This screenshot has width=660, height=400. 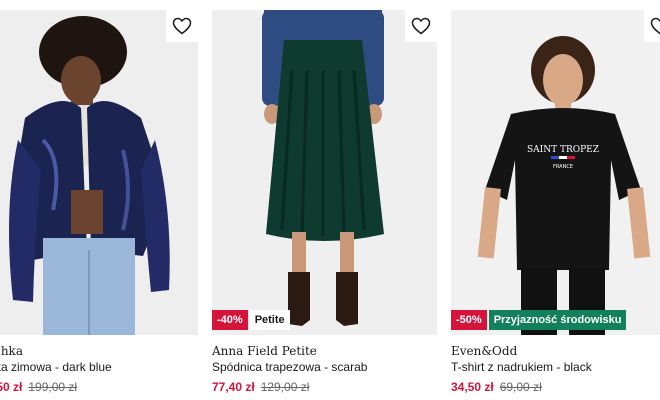 What do you see at coordinates (521, 367) in the screenshot?
I see `product-name: T-shirt z nadrukiem - black` at bounding box center [521, 367].